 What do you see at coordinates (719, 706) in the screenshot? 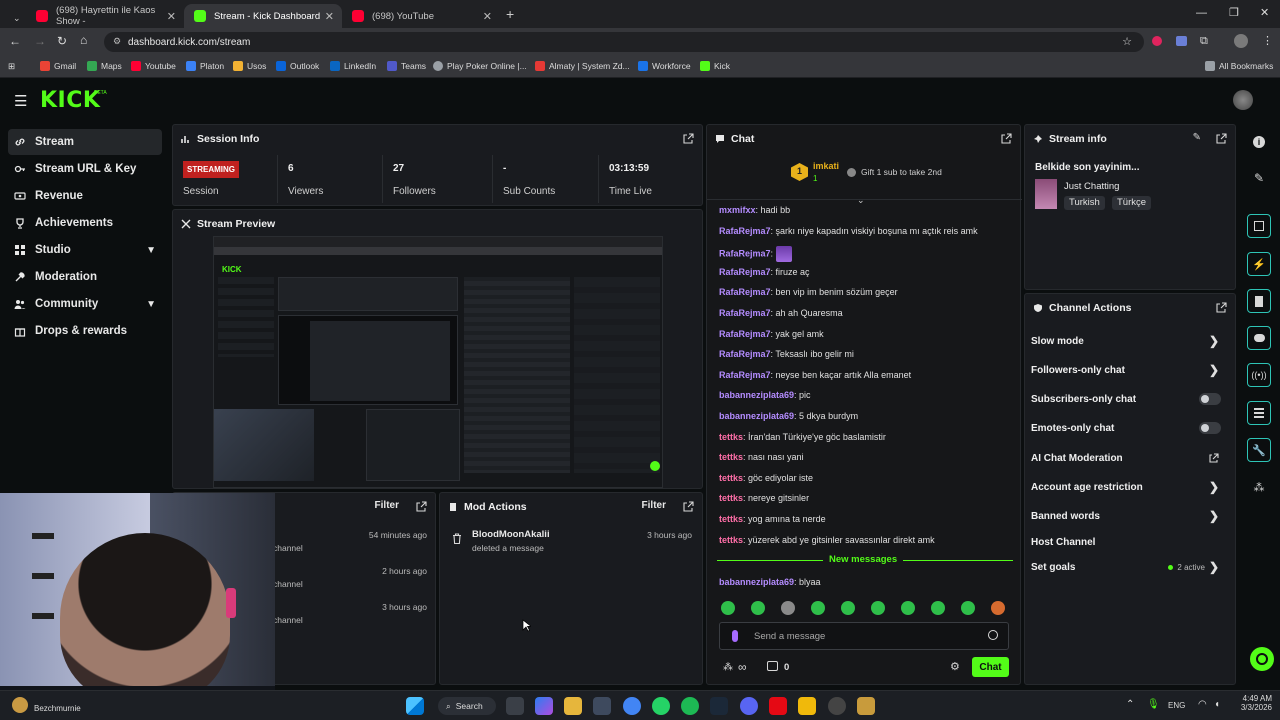
I see `steam-icon` at bounding box center [719, 706].